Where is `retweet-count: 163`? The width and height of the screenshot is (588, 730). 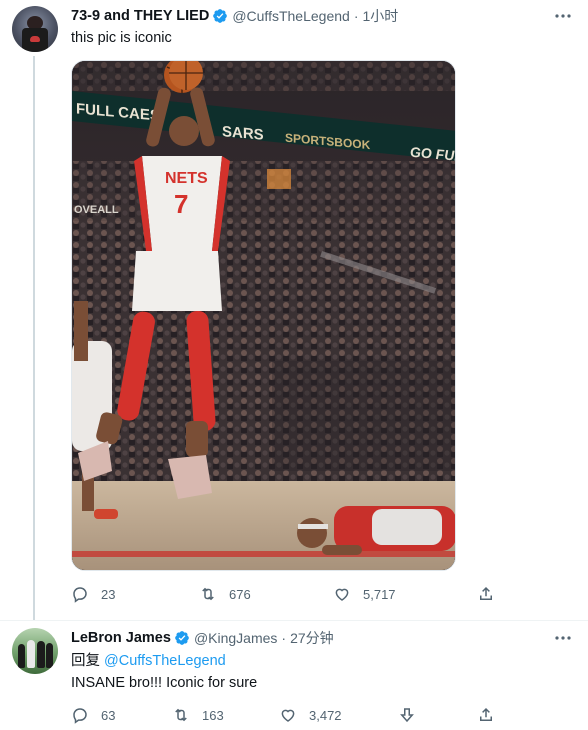
retweet-count: 163 is located at coordinates (213, 715).